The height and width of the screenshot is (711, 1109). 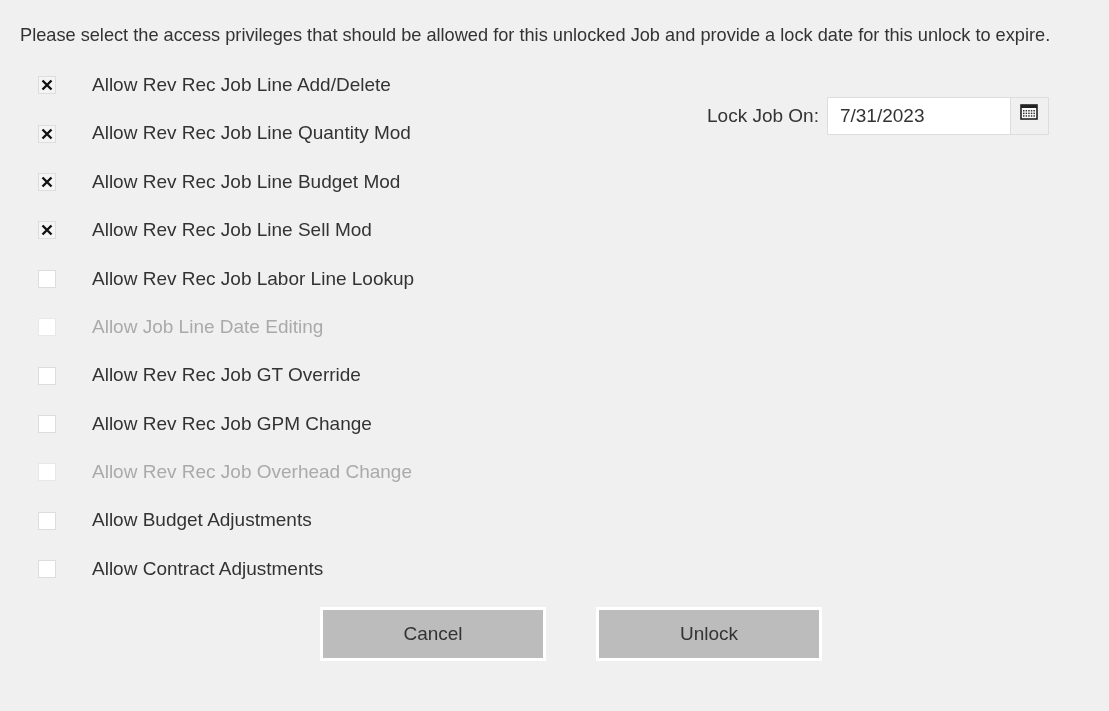 I want to click on checkbox-label: Allow Rev Rec Job GPM Change, so click(x=232, y=423).